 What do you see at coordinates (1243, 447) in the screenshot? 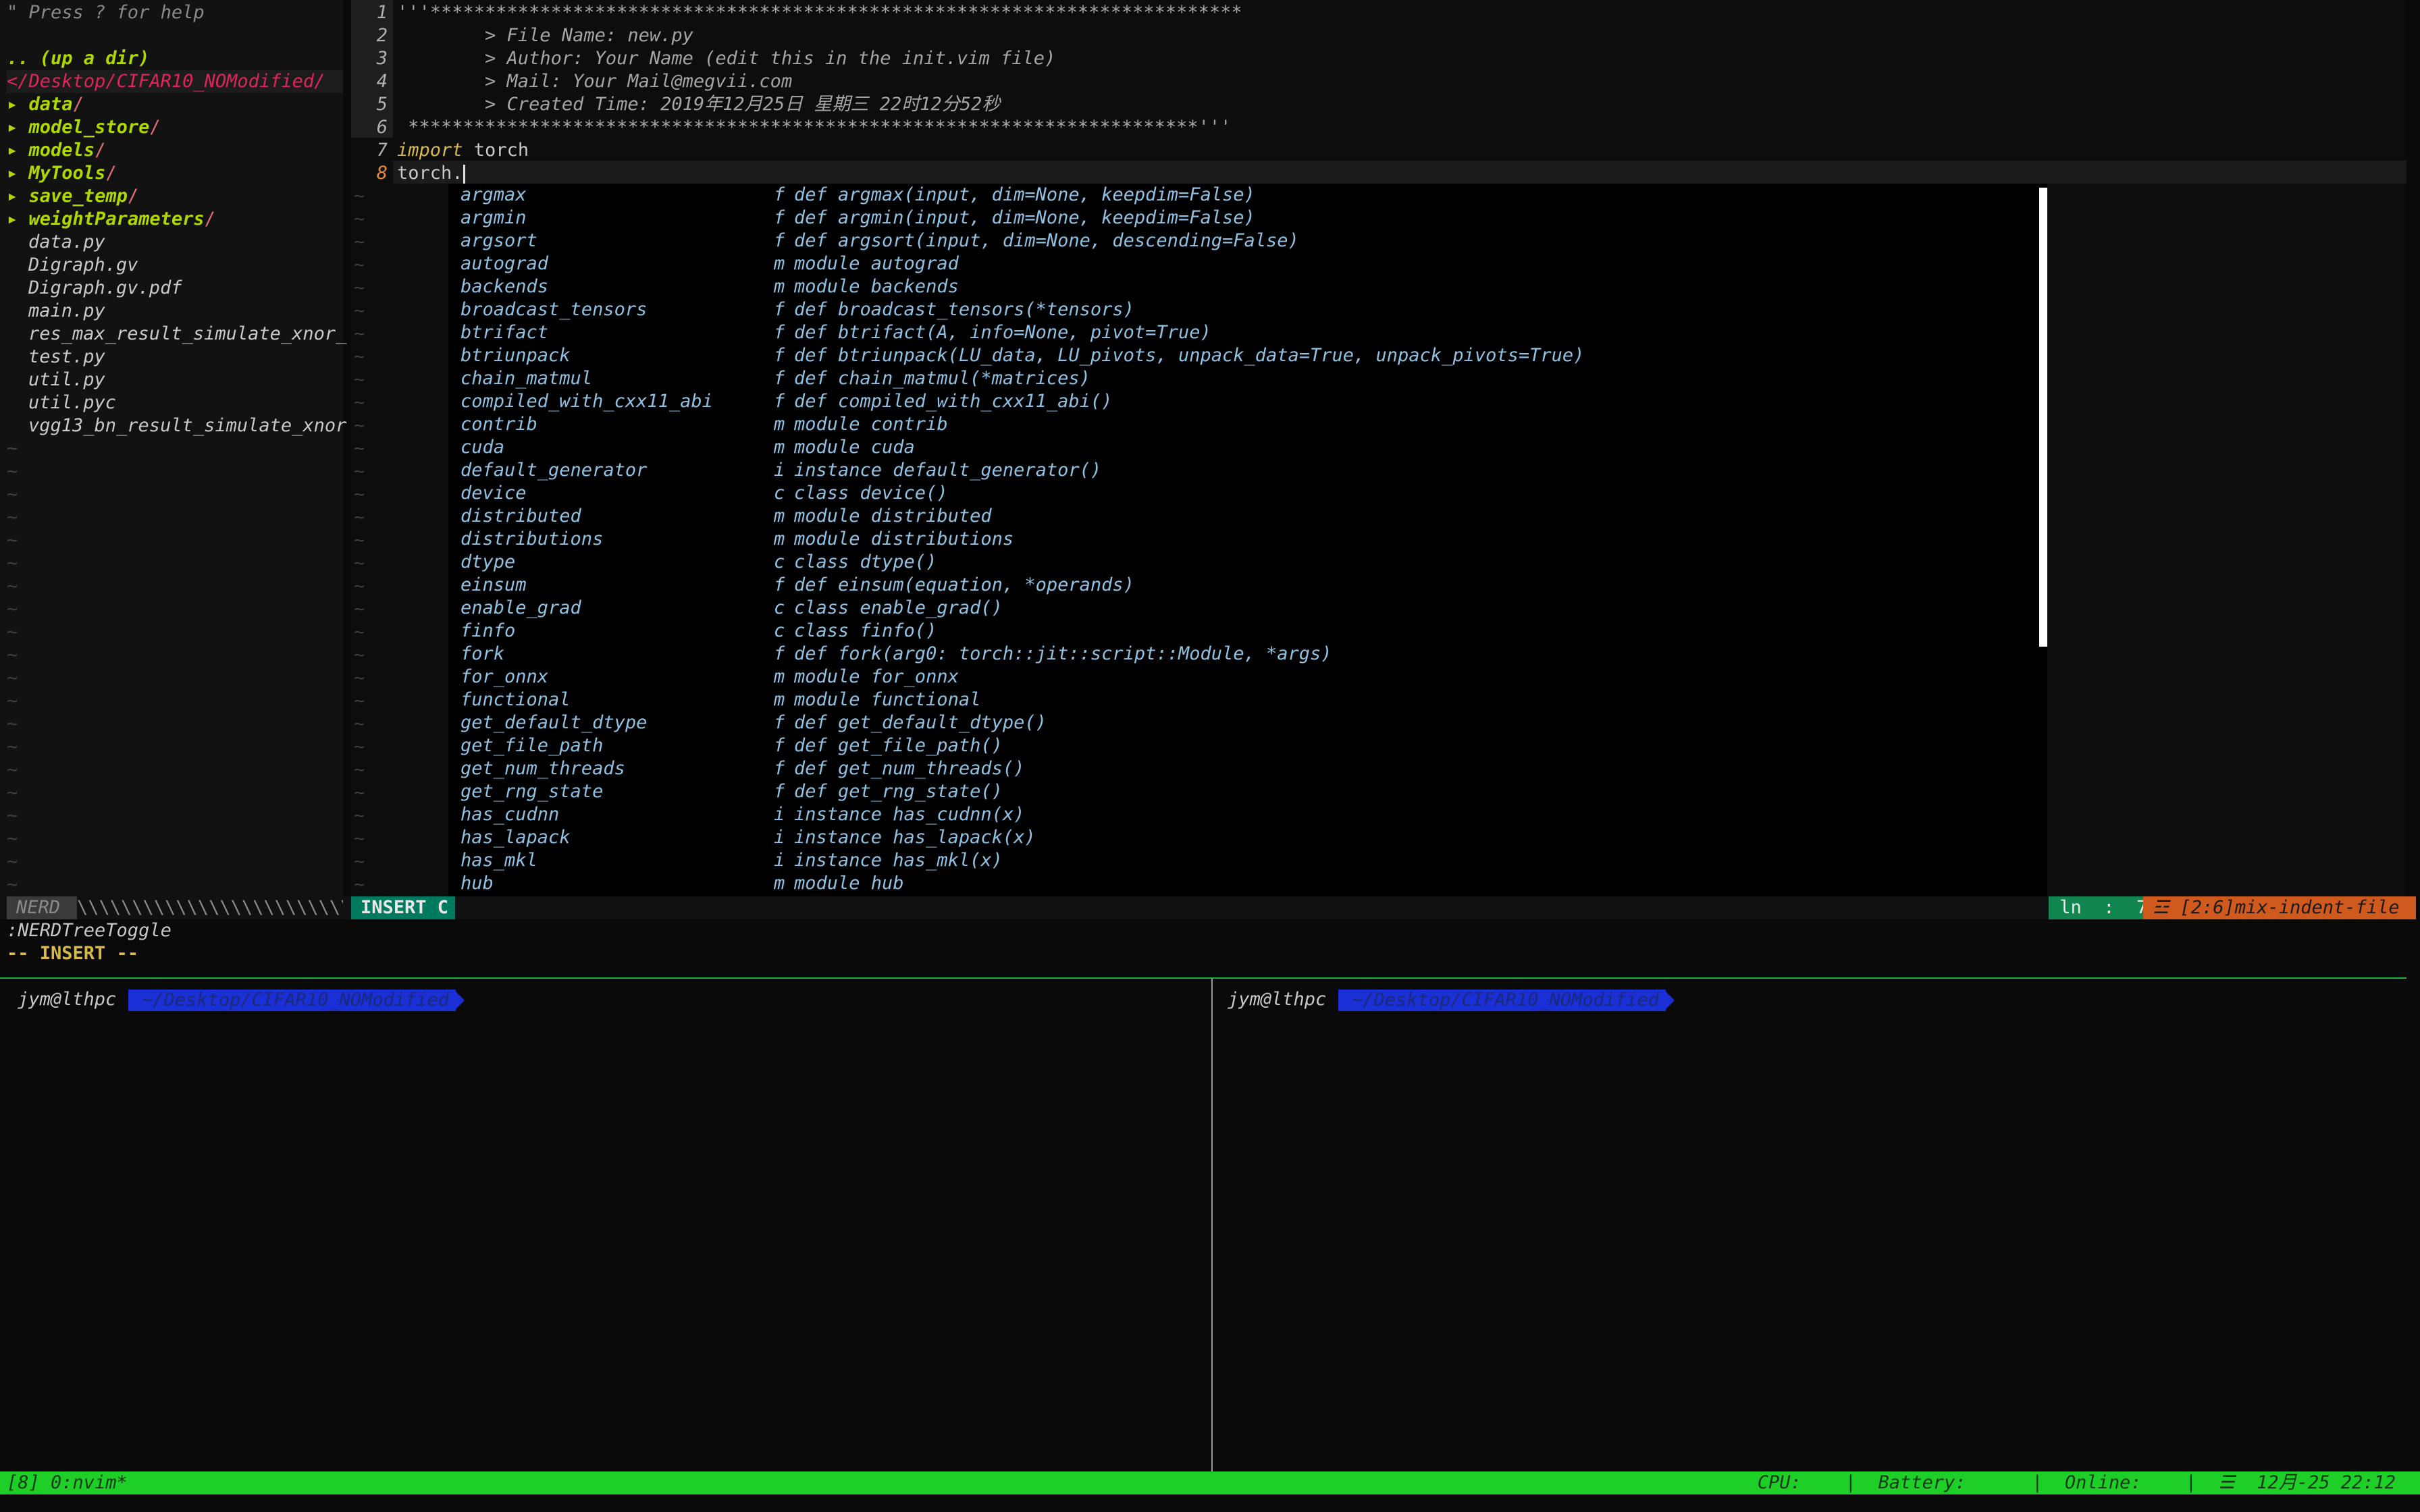
I see `completion-item: cuda m module cuda` at bounding box center [1243, 447].